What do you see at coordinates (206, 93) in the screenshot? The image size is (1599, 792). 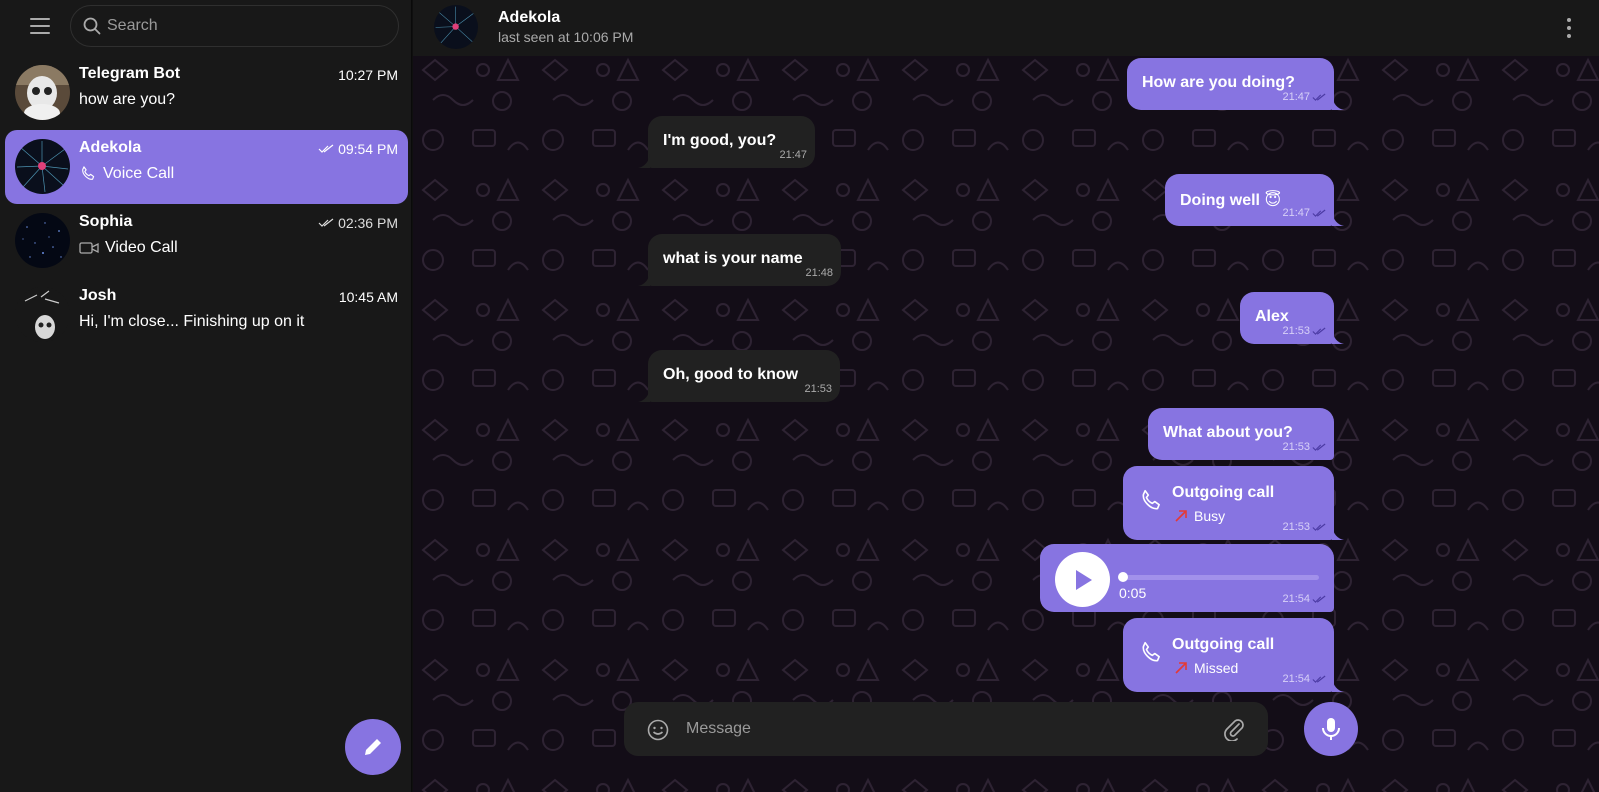 I see `chat-item-telegram-bot: Telegram Bot 10:27 PM how are you?` at bounding box center [206, 93].